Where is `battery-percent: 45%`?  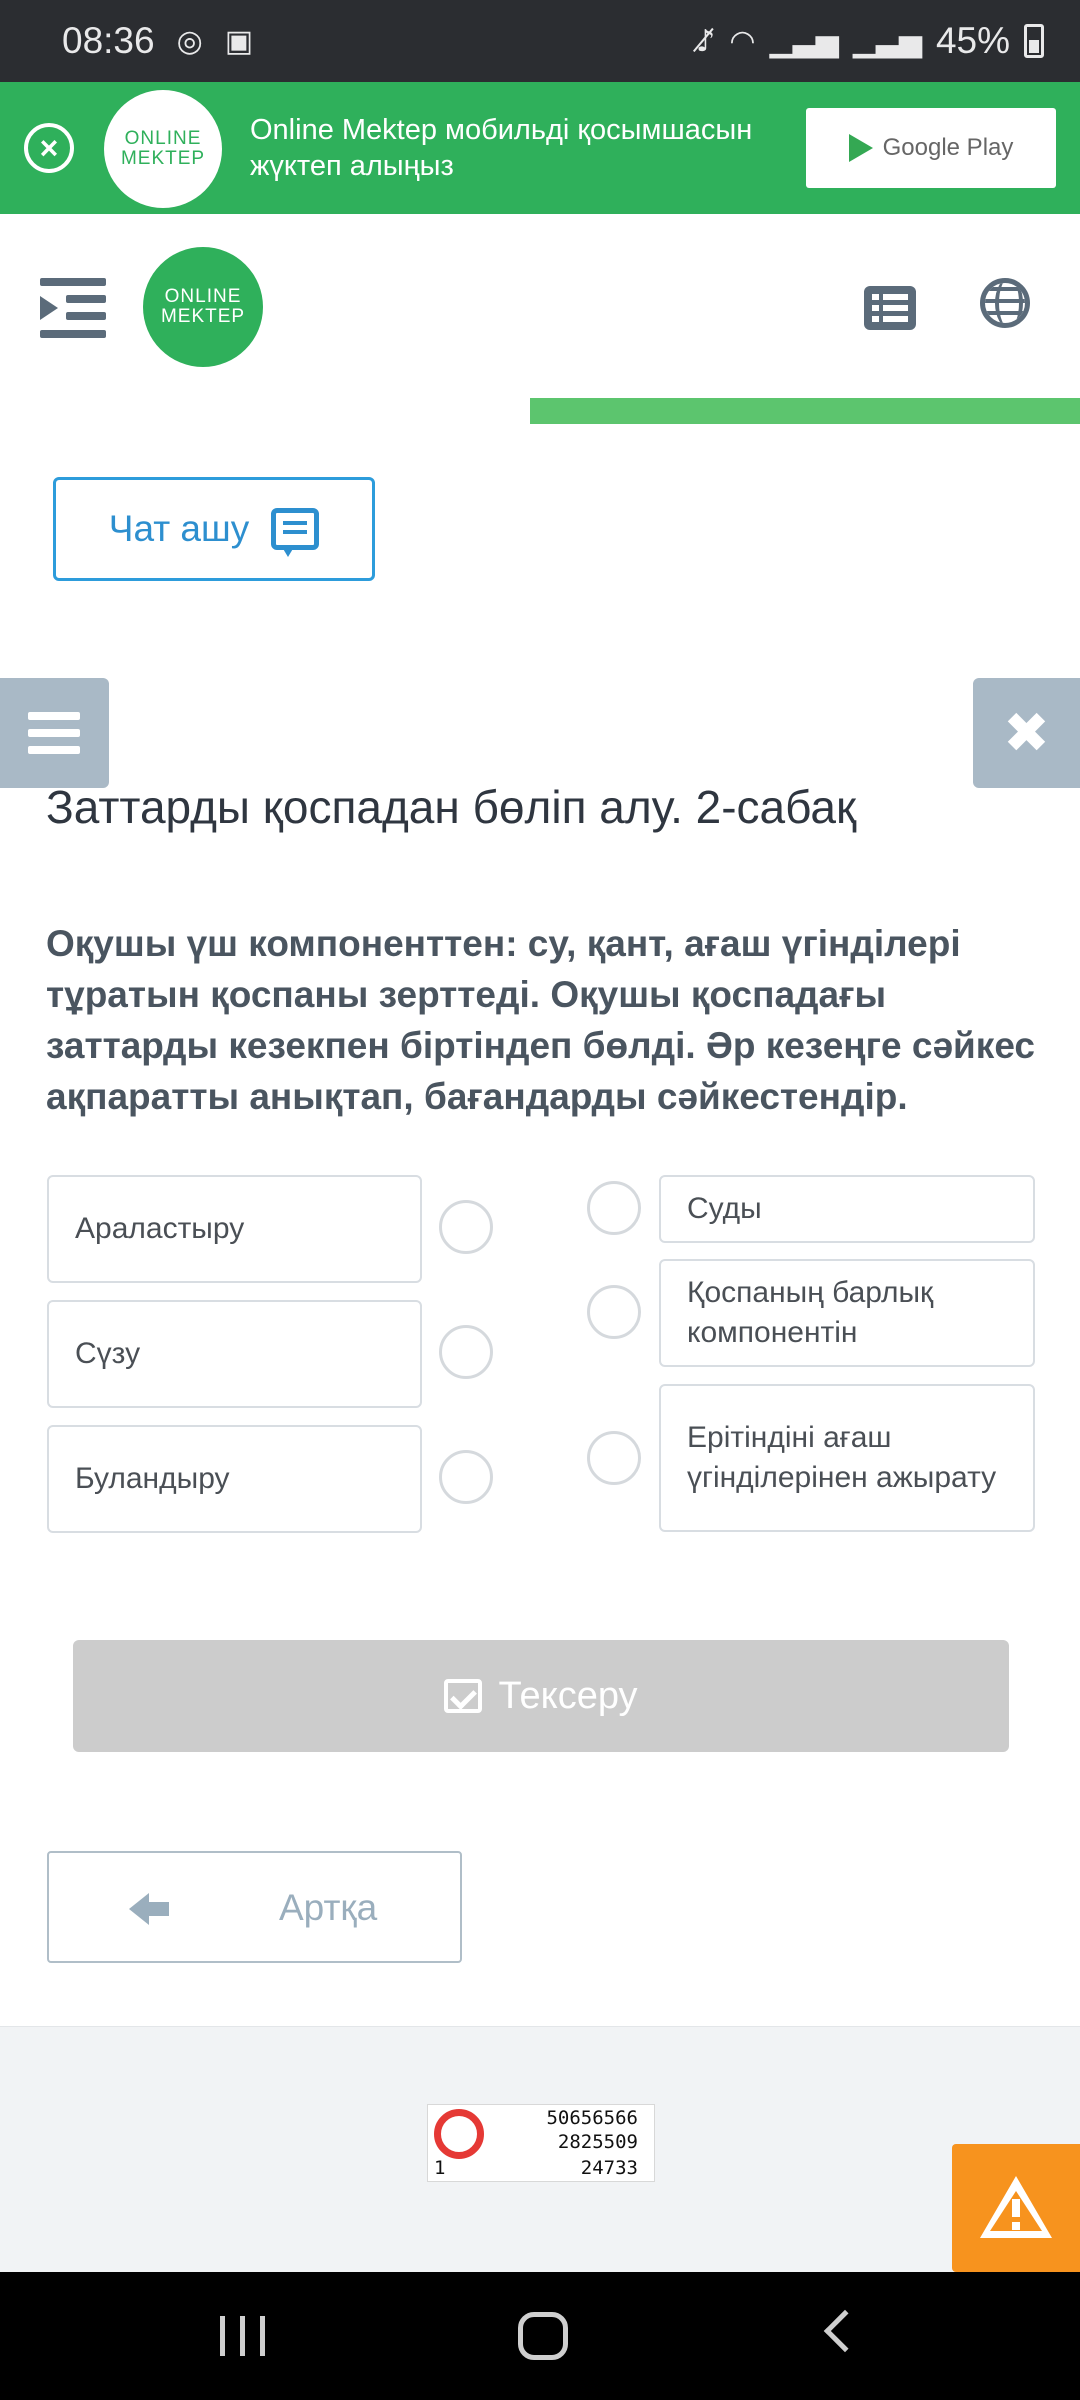
battery-percent: 45% is located at coordinates (972, 40).